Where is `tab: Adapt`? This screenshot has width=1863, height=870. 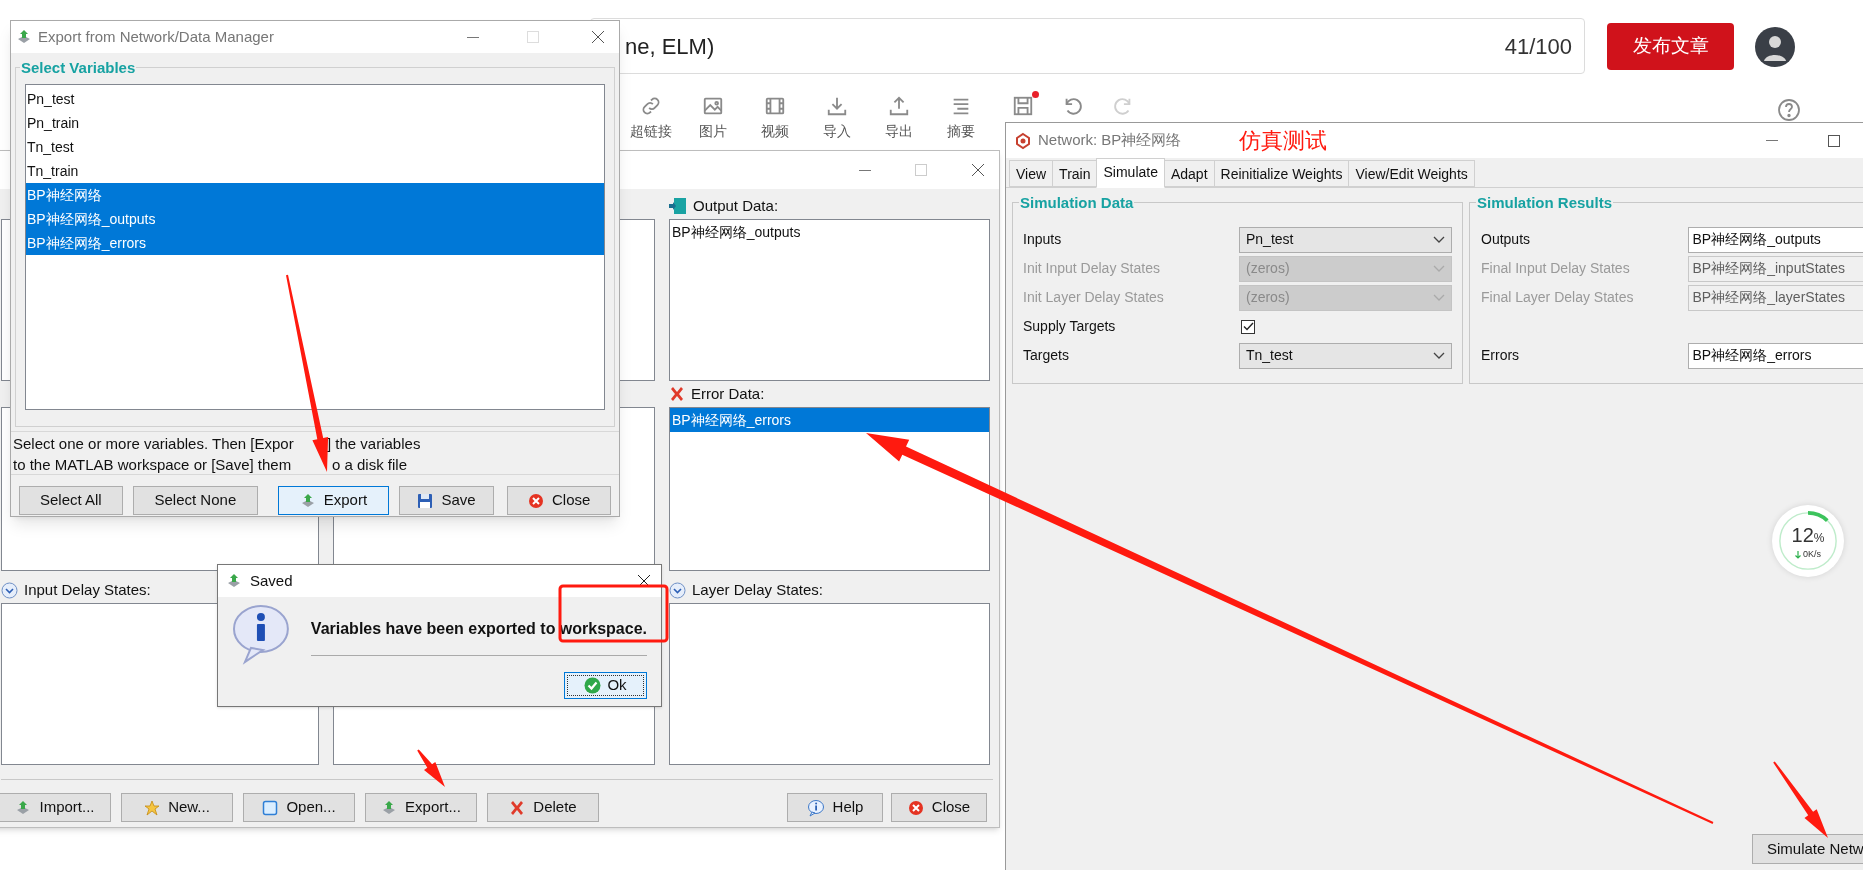
tab: Adapt is located at coordinates (1189, 173).